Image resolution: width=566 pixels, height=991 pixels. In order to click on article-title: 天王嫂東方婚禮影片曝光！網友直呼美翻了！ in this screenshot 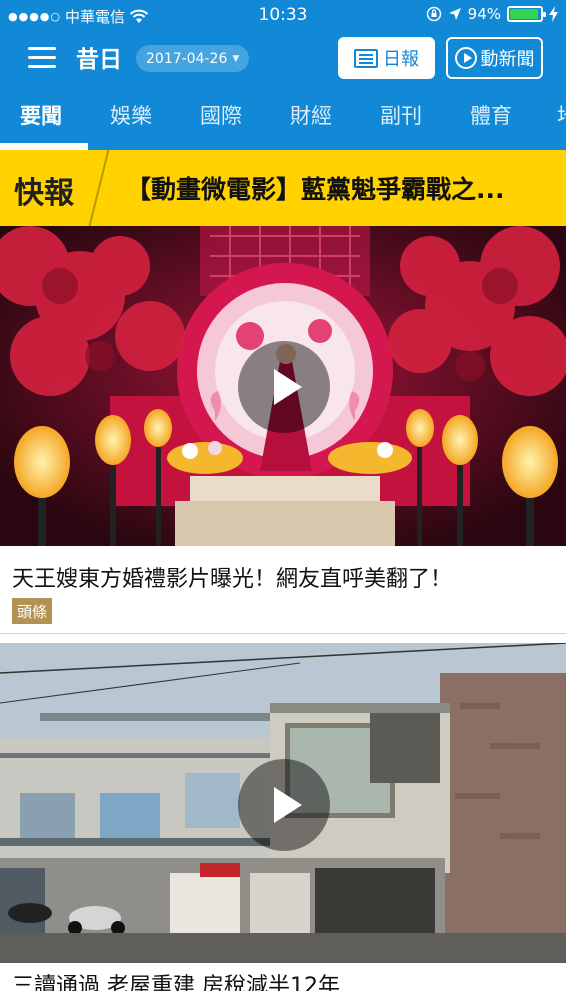, I will do `click(232, 577)`.